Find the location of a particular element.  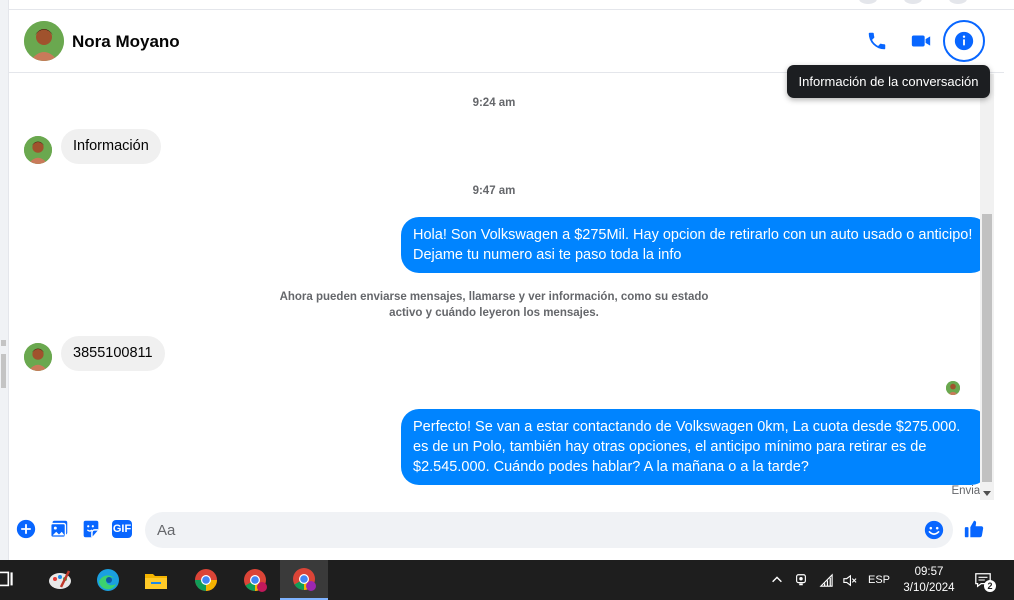

scroll-down-arrow is located at coordinates (987, 493).